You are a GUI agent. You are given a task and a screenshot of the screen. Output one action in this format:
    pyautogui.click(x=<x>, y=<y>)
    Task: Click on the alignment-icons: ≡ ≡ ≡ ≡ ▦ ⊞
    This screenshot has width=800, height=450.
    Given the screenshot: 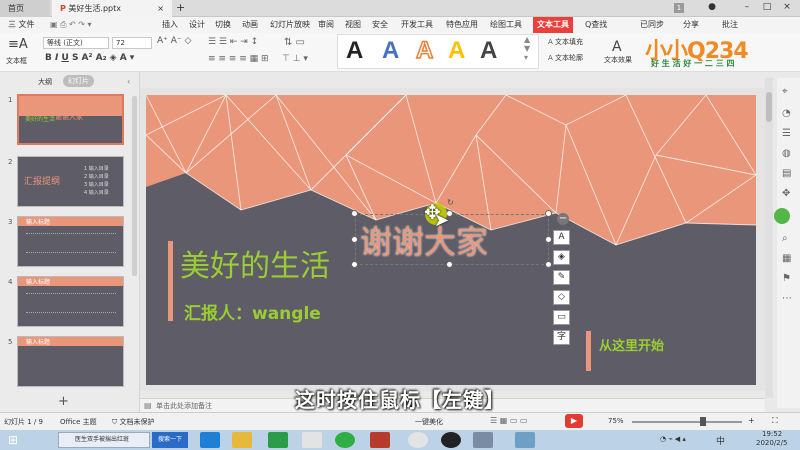 What is the action you would take?
    pyautogui.click(x=238, y=59)
    